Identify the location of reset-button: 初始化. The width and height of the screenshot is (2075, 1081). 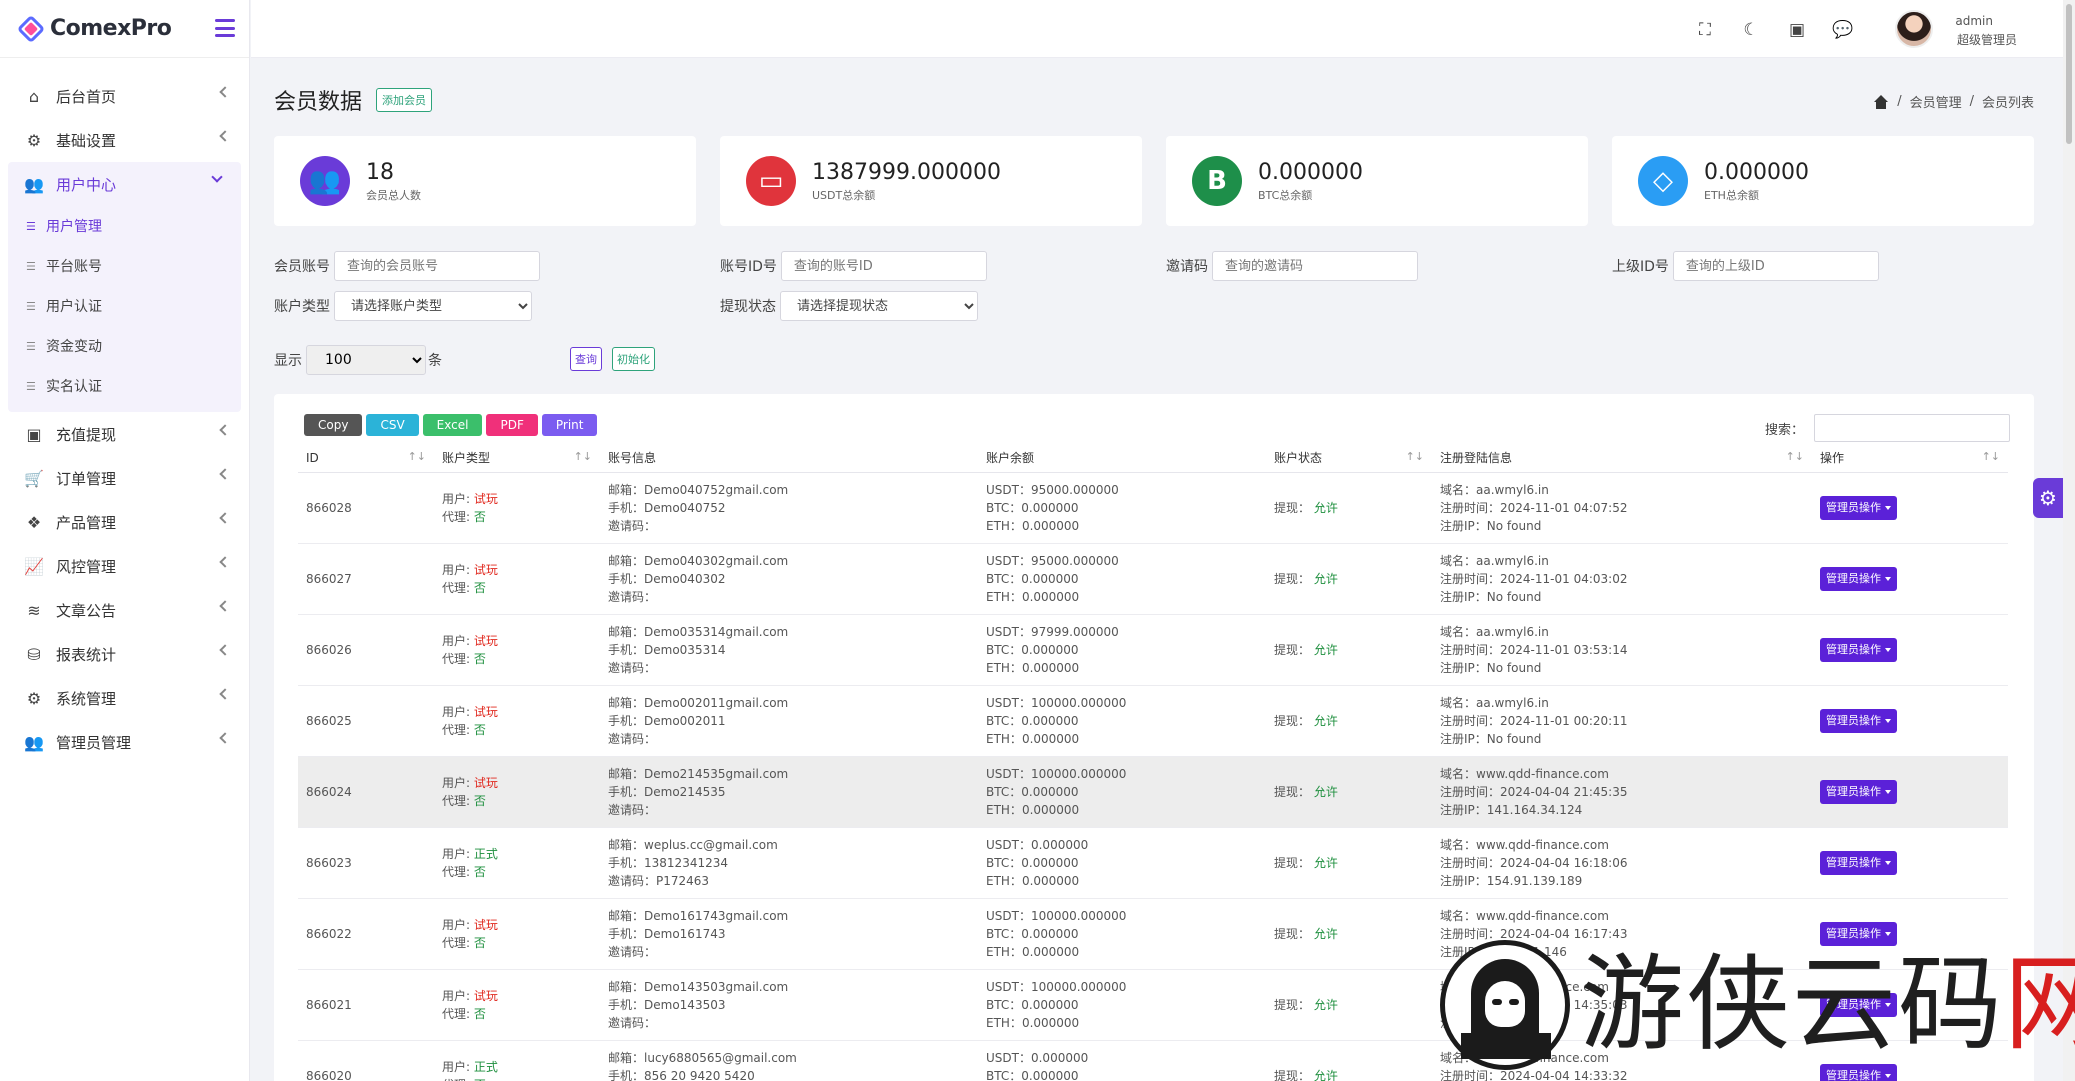
(633, 359).